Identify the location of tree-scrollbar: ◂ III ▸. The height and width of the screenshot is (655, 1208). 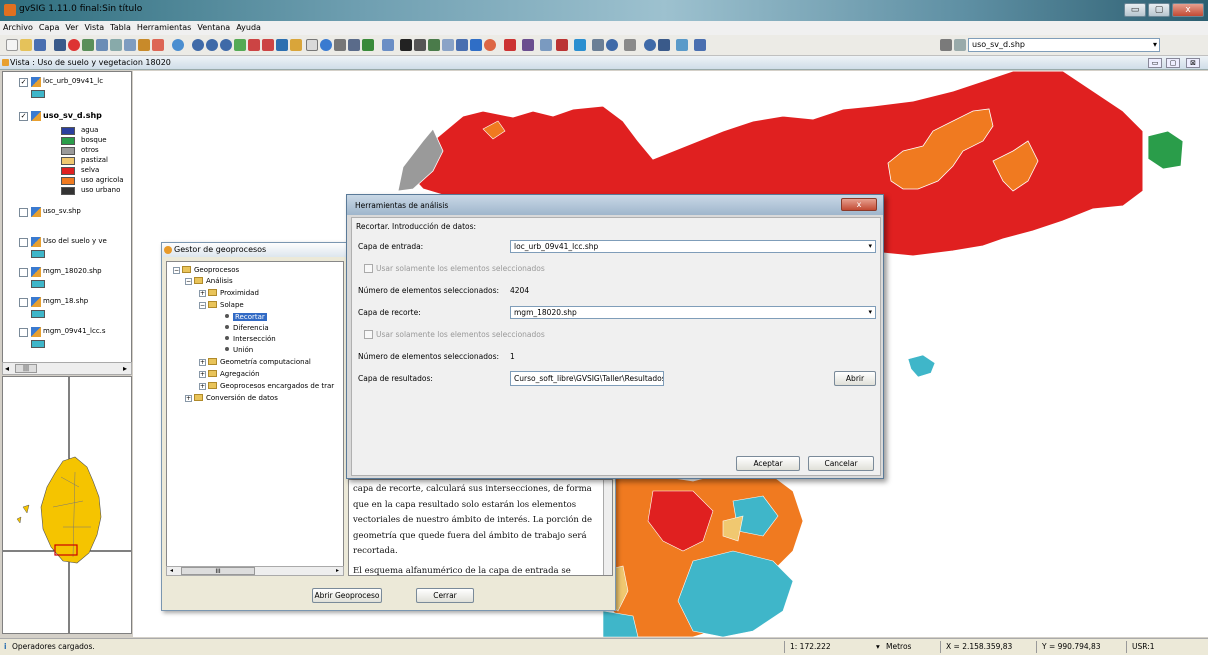
(255, 571).